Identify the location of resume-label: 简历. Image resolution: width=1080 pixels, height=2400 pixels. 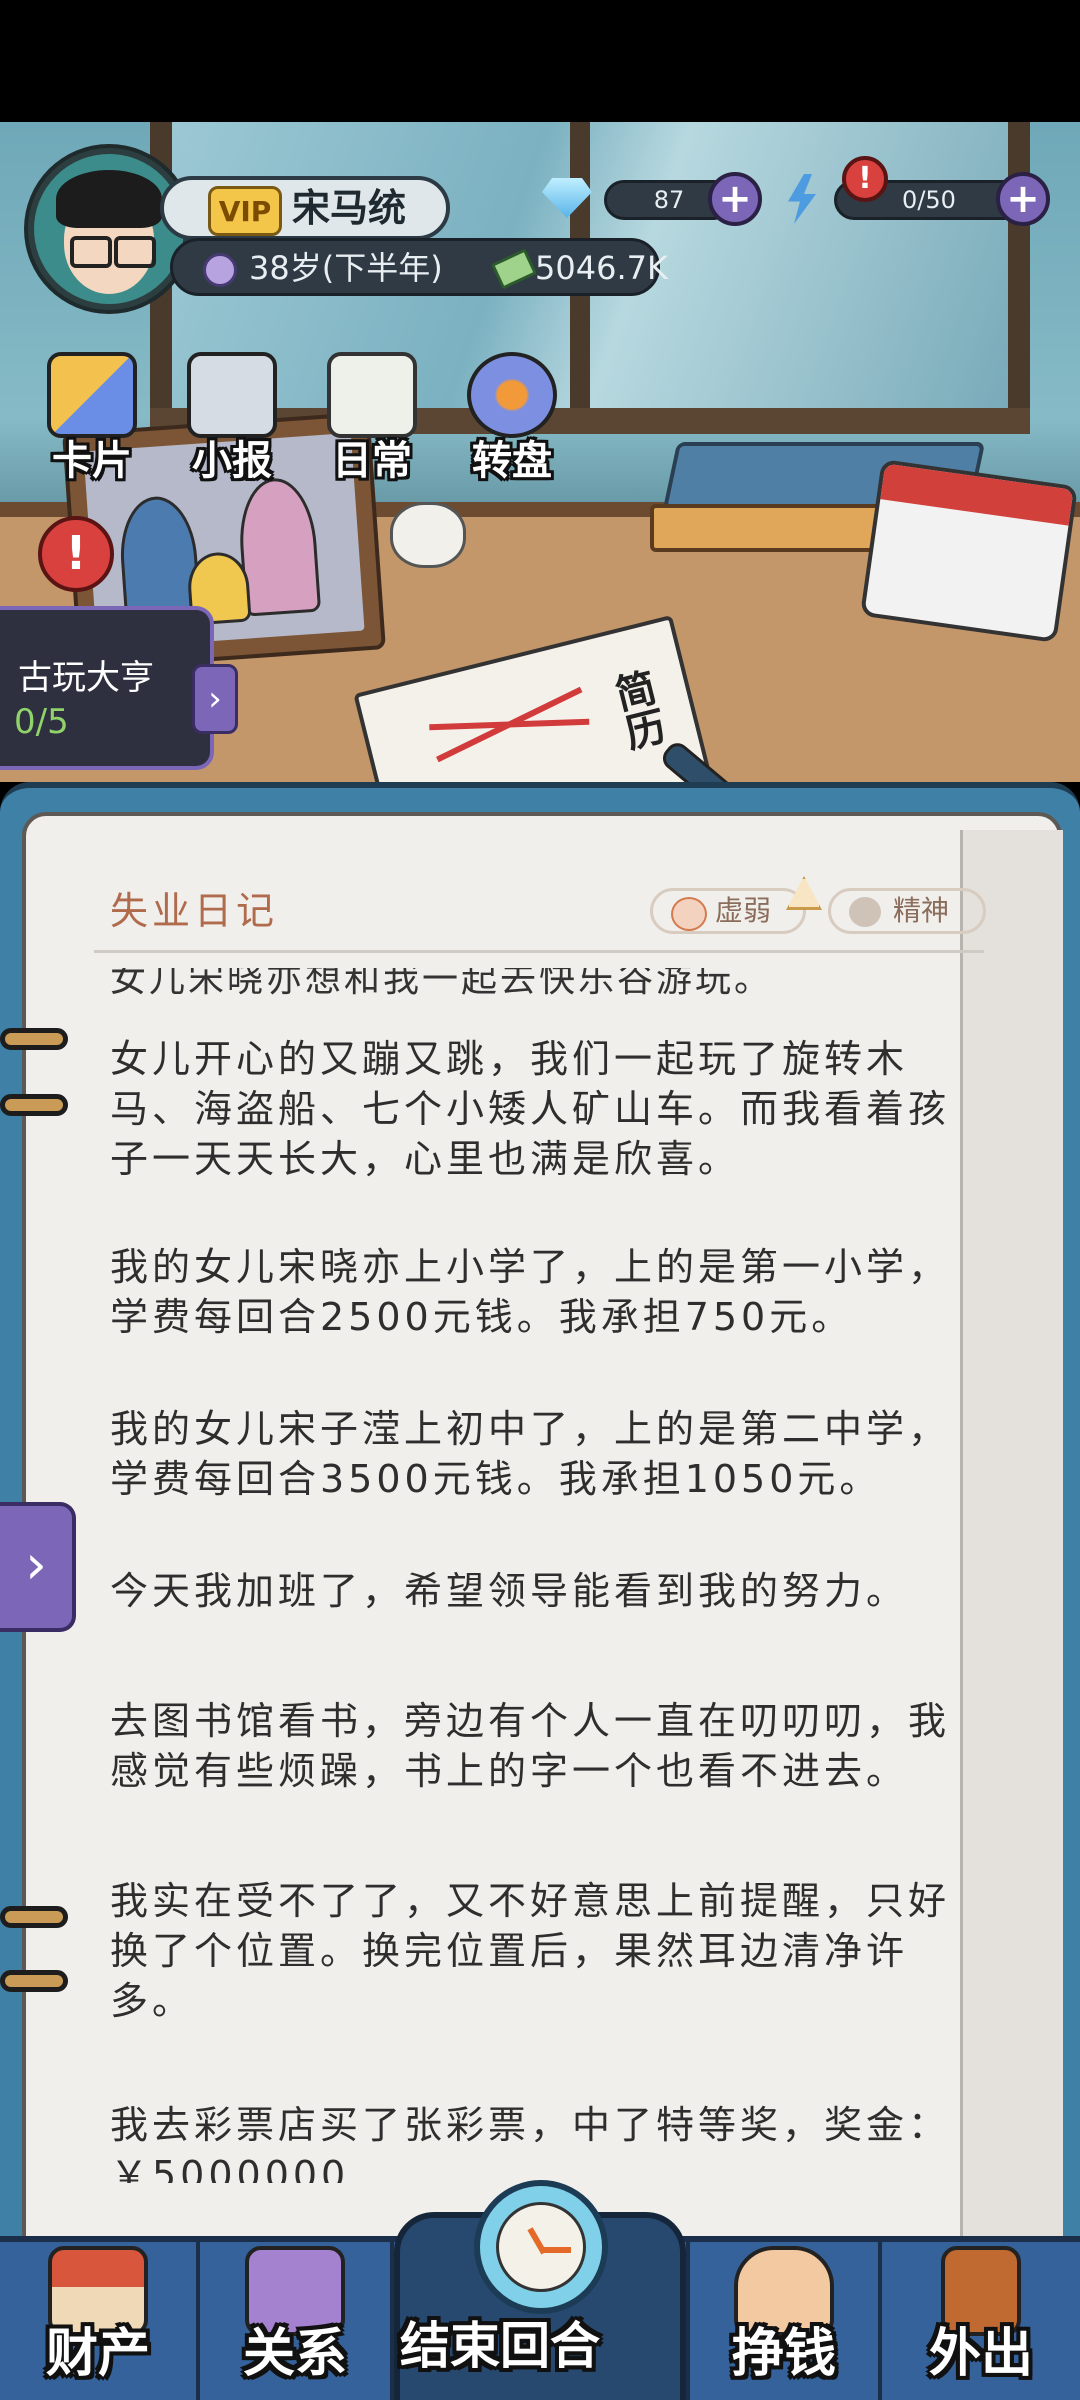
(636, 710).